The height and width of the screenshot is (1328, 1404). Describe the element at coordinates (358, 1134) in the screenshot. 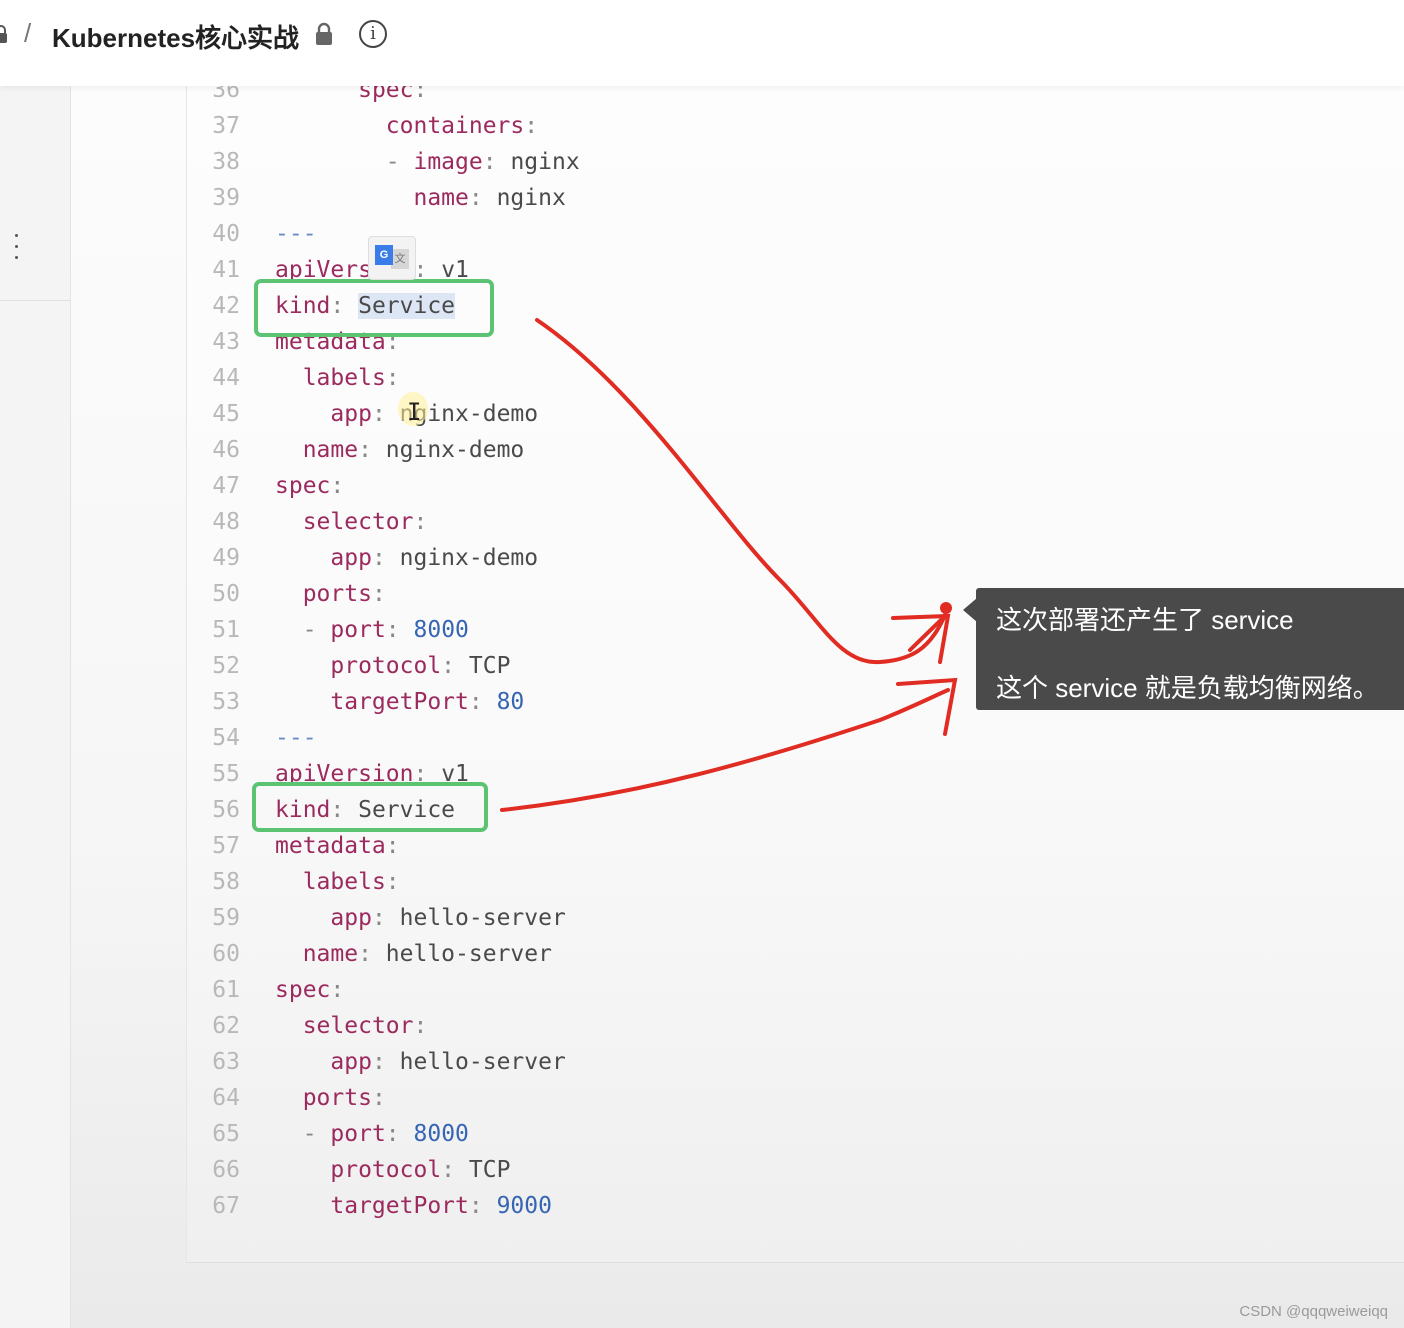

I see `code-token: port` at that location.